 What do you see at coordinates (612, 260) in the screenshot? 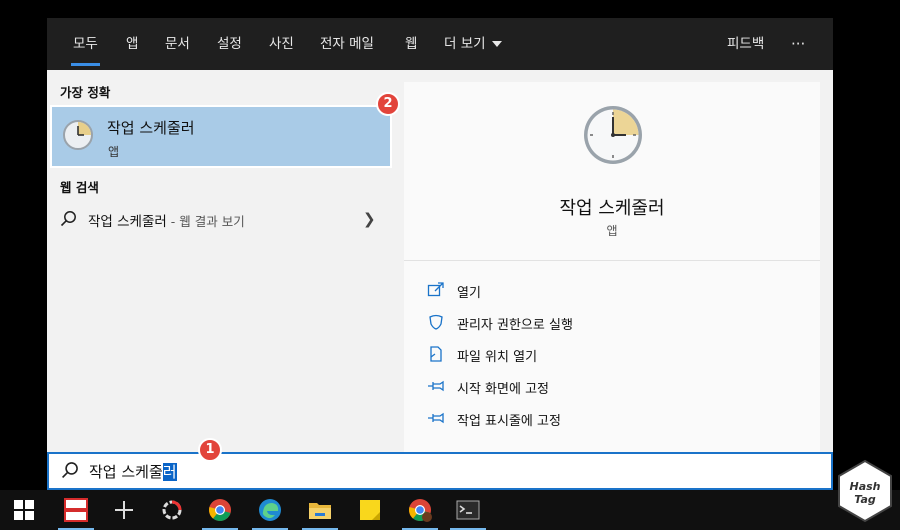
I see `preview-divider` at bounding box center [612, 260].